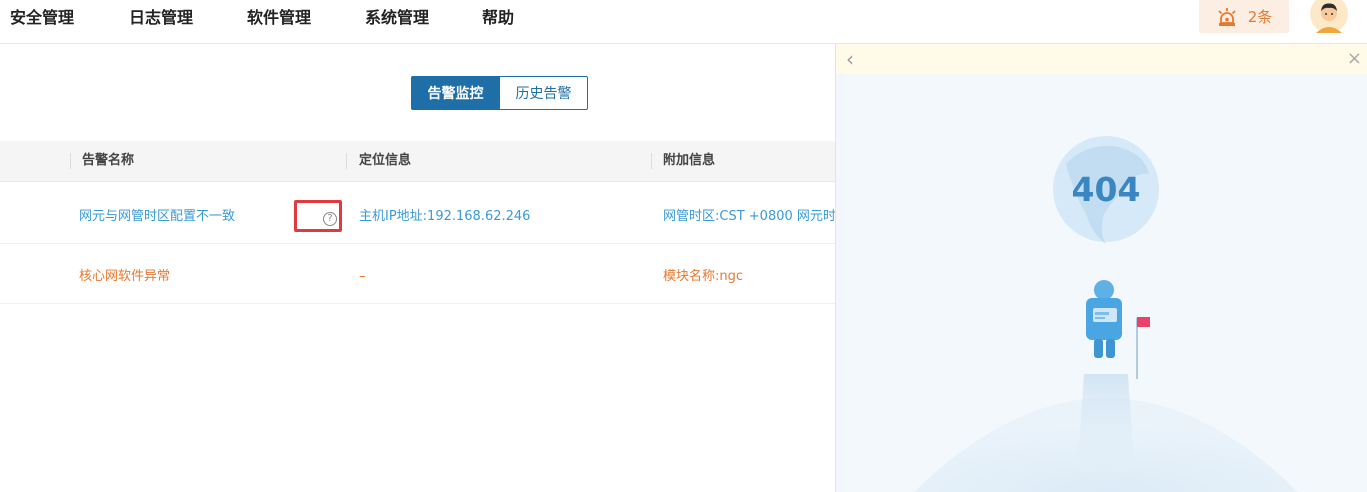 The image size is (1367, 492). Describe the element at coordinates (544, 93) in the screenshot. I see `tab-alarm-history: 历史告警` at that location.